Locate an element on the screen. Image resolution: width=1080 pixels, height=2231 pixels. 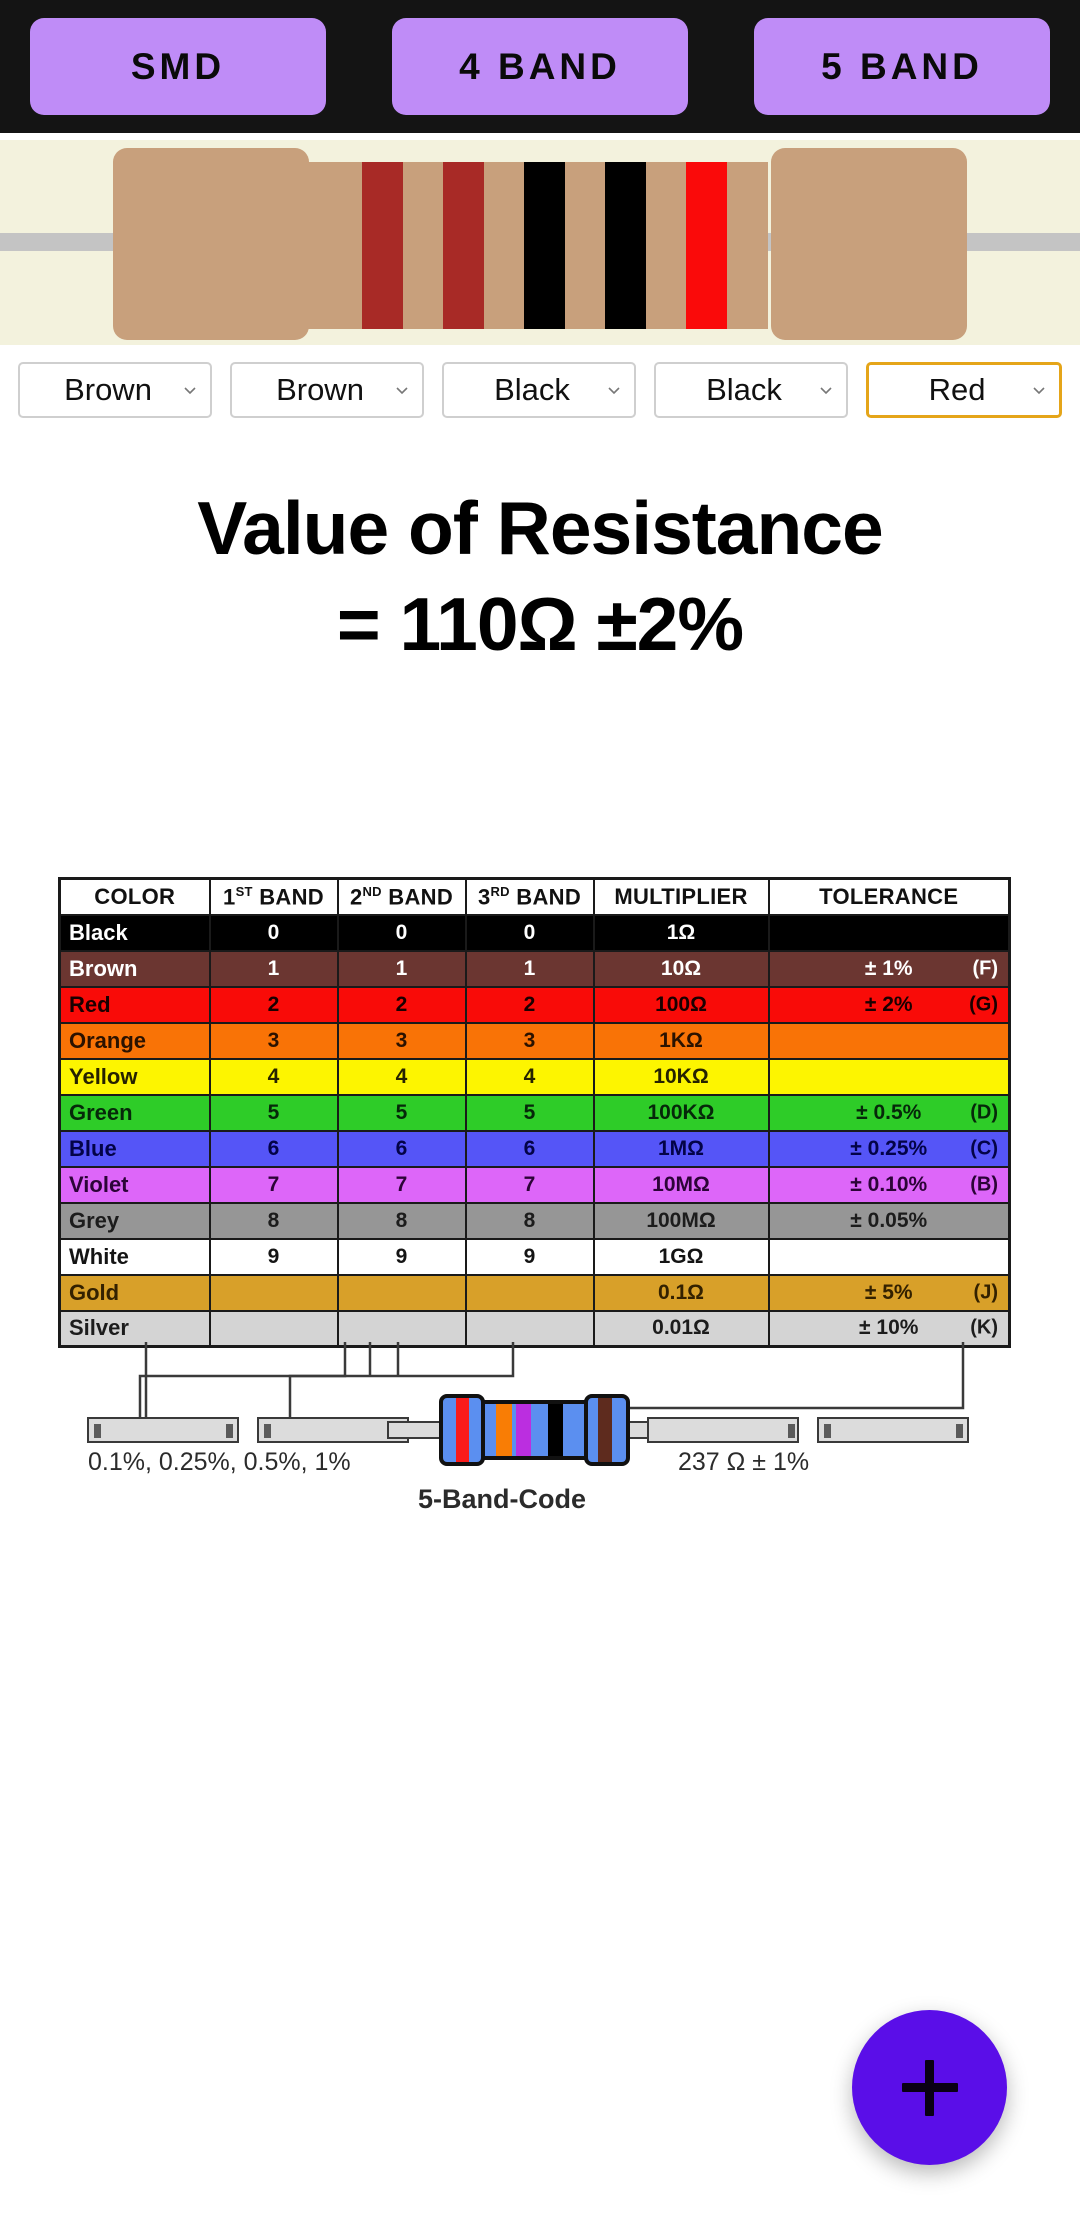
table-row: Grey 8 8 8 100MΩ ± 0.05% is located at coordinates (534, 1220).